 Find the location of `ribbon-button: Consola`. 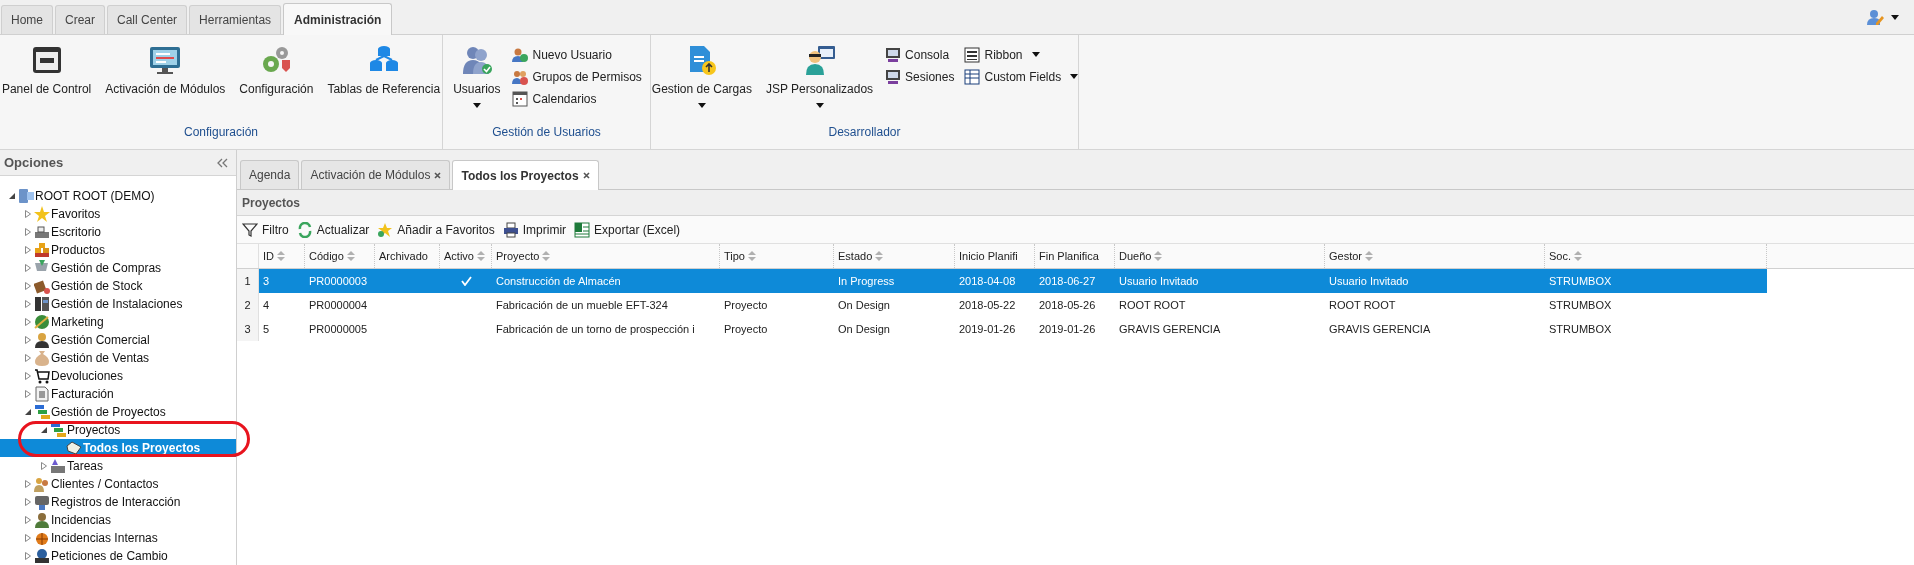

ribbon-button: Consola is located at coordinates (920, 54).